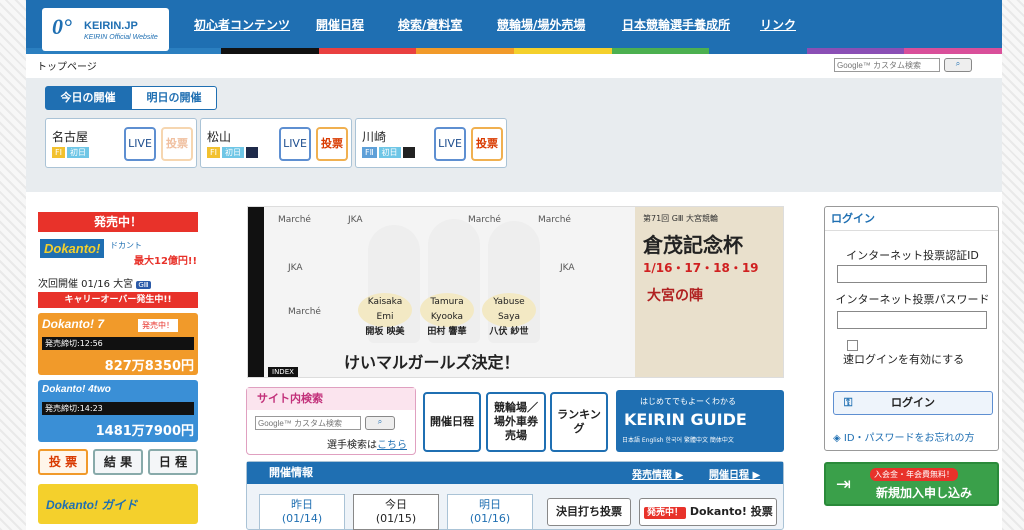 This screenshot has width=1024, height=530. Describe the element at coordinates (62, 26) in the screenshot. I see `logo-mark: 0°` at that location.